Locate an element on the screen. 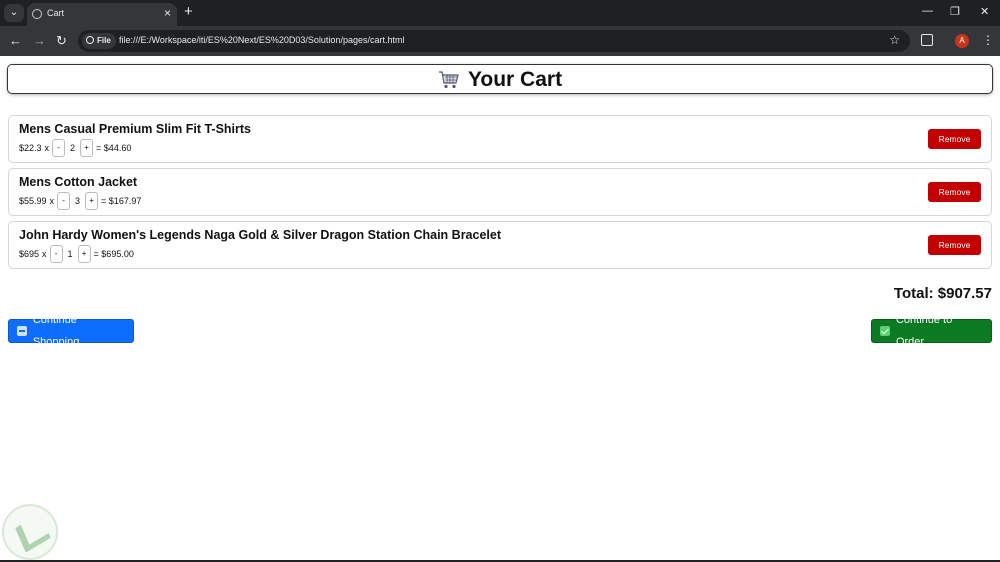 Image resolution: width=1000 pixels, height=562 pixels. shopping-cart-icon is located at coordinates (448, 80).